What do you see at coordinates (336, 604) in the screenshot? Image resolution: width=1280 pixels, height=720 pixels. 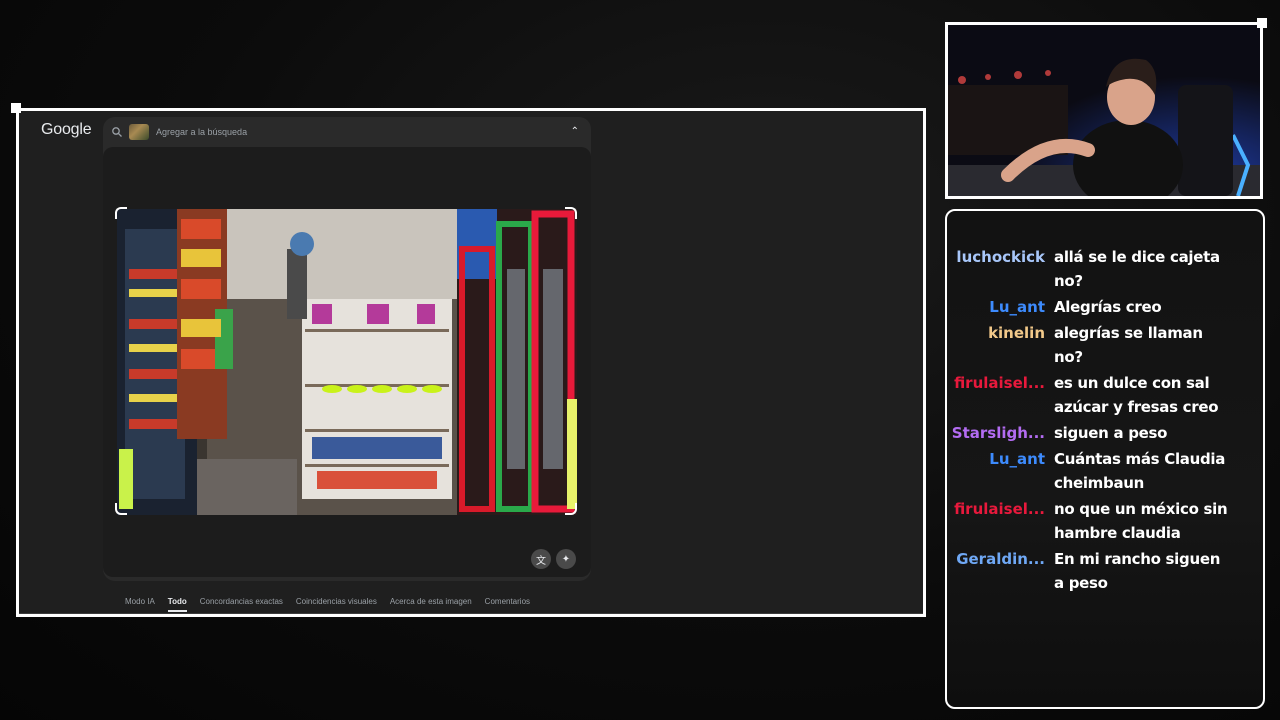 I see `tab-coincidencias-visuales: Coincidencias visuales` at bounding box center [336, 604].